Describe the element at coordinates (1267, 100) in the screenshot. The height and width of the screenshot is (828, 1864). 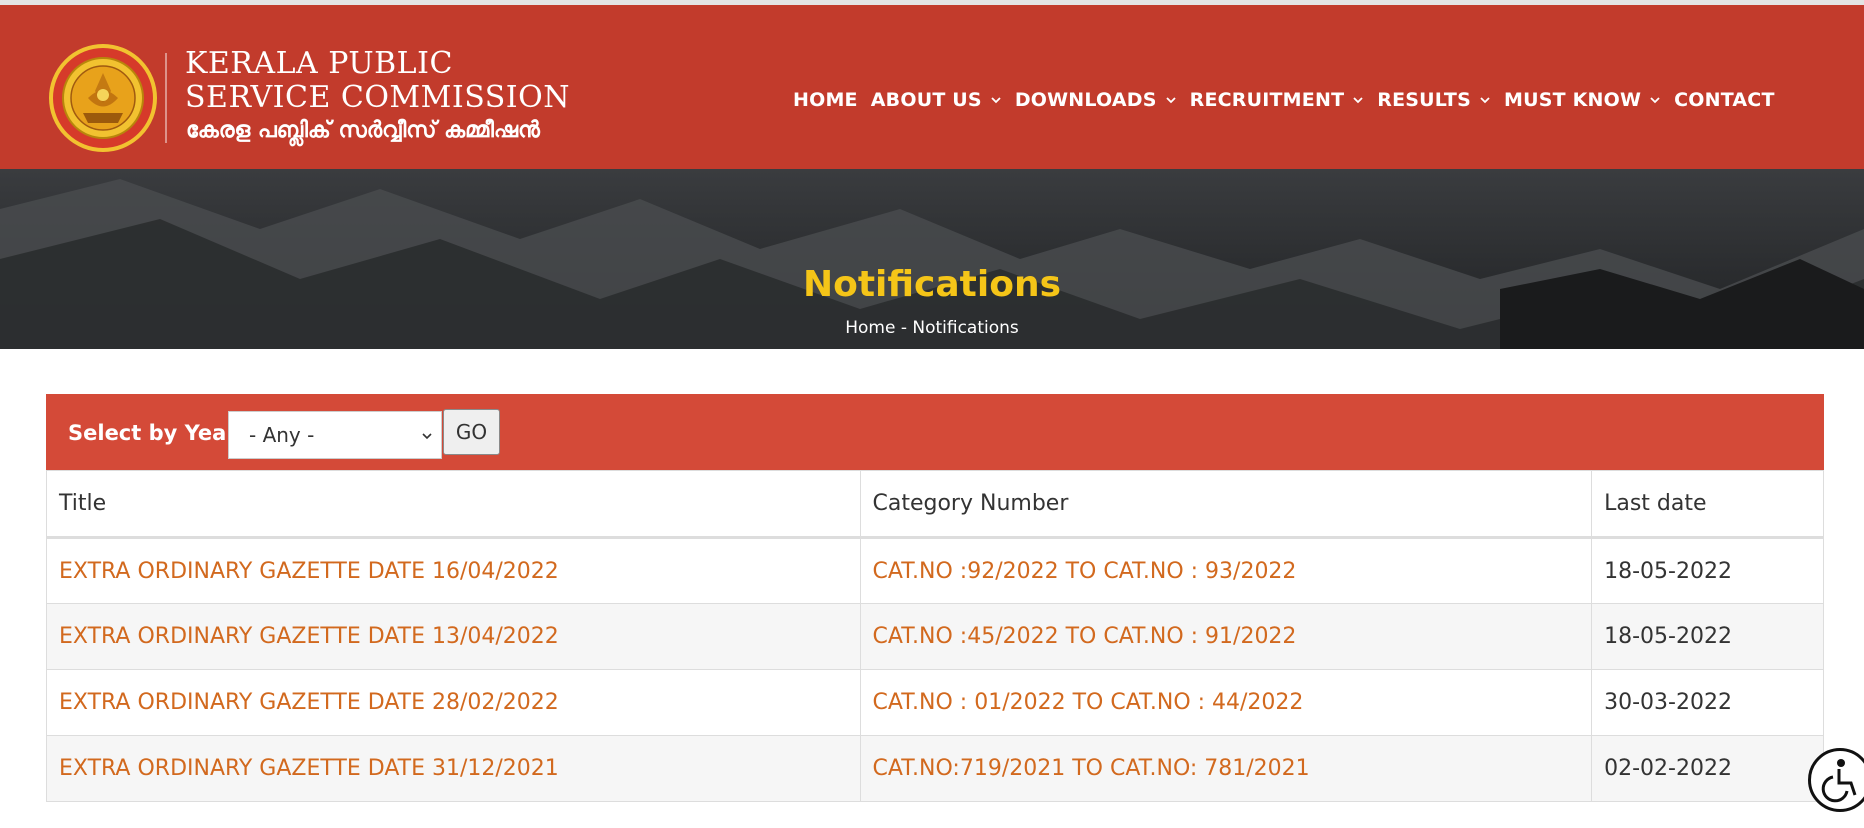
I see `nav-recruitment-label: RECRUITMENT` at that location.